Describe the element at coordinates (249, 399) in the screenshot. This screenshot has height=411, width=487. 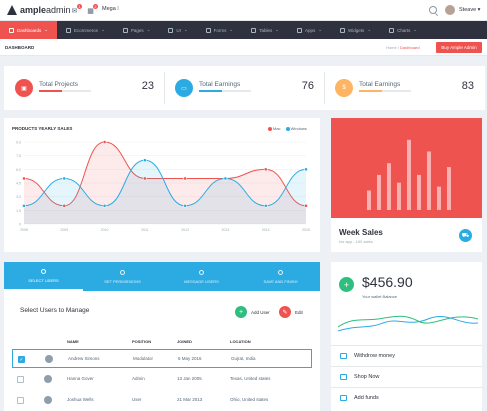
I see `cell-location: Ohio, United states` at that location.